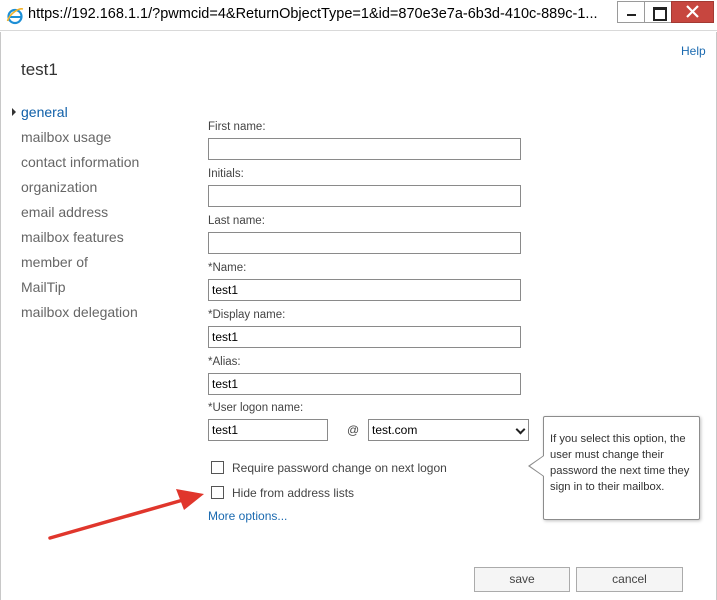  I want to click on initials-field, so click(364, 196).